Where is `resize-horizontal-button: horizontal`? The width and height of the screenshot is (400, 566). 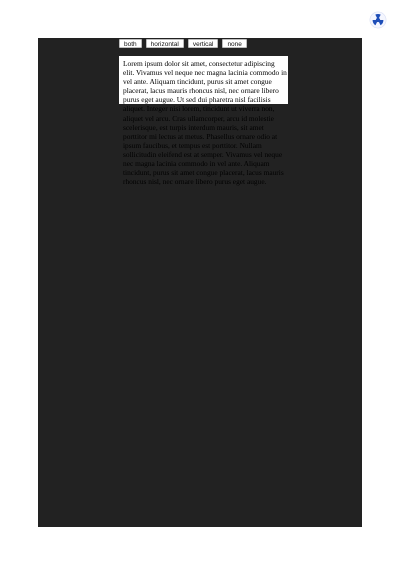
resize-horizontal-button: horizontal is located at coordinates (164, 43).